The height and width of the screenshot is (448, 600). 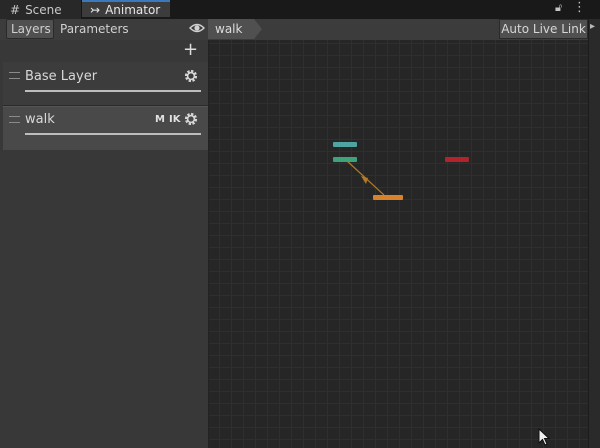 I want to click on mask-badge: M, so click(x=160, y=119).